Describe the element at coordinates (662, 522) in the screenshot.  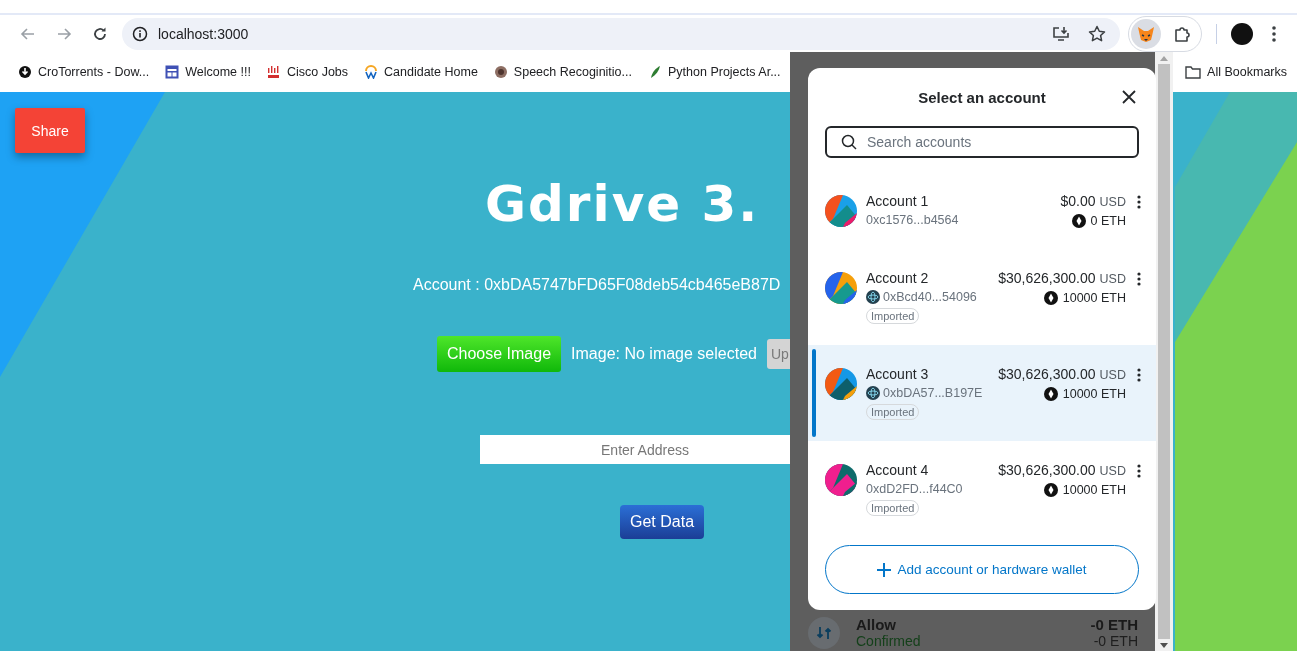
I see `get-data-button: Get Data` at that location.